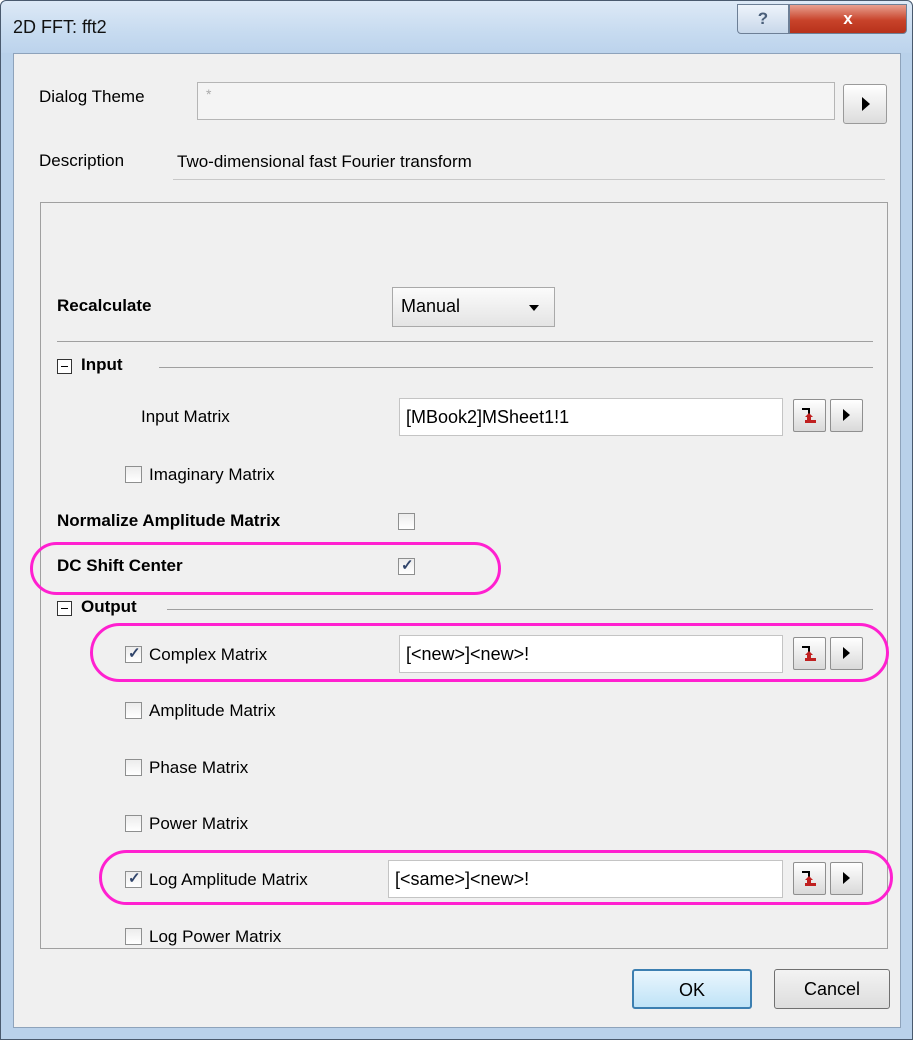 The height and width of the screenshot is (1040, 913). I want to click on dc-shift-checkbox: ✓, so click(406, 566).